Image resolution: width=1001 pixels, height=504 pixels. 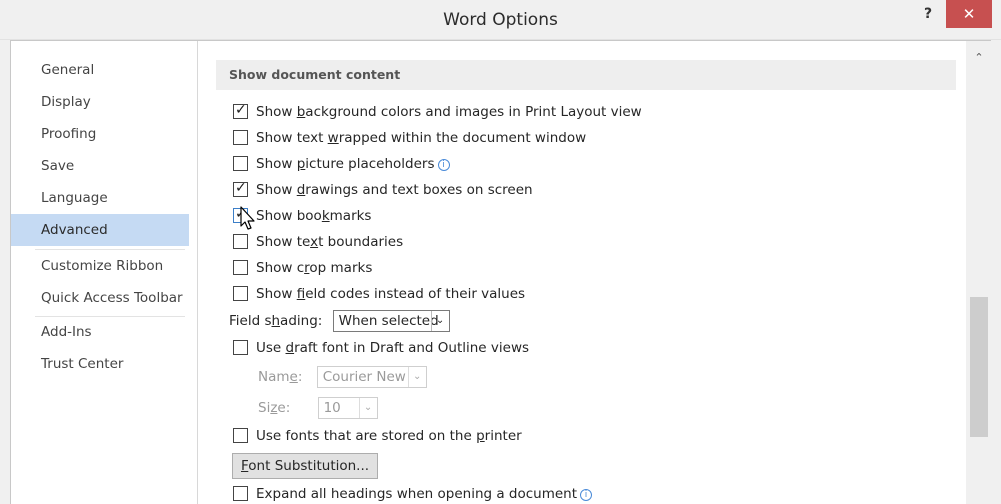 What do you see at coordinates (366, 436) in the screenshot?
I see `option-label: Use fonts that are stored on the` at bounding box center [366, 436].